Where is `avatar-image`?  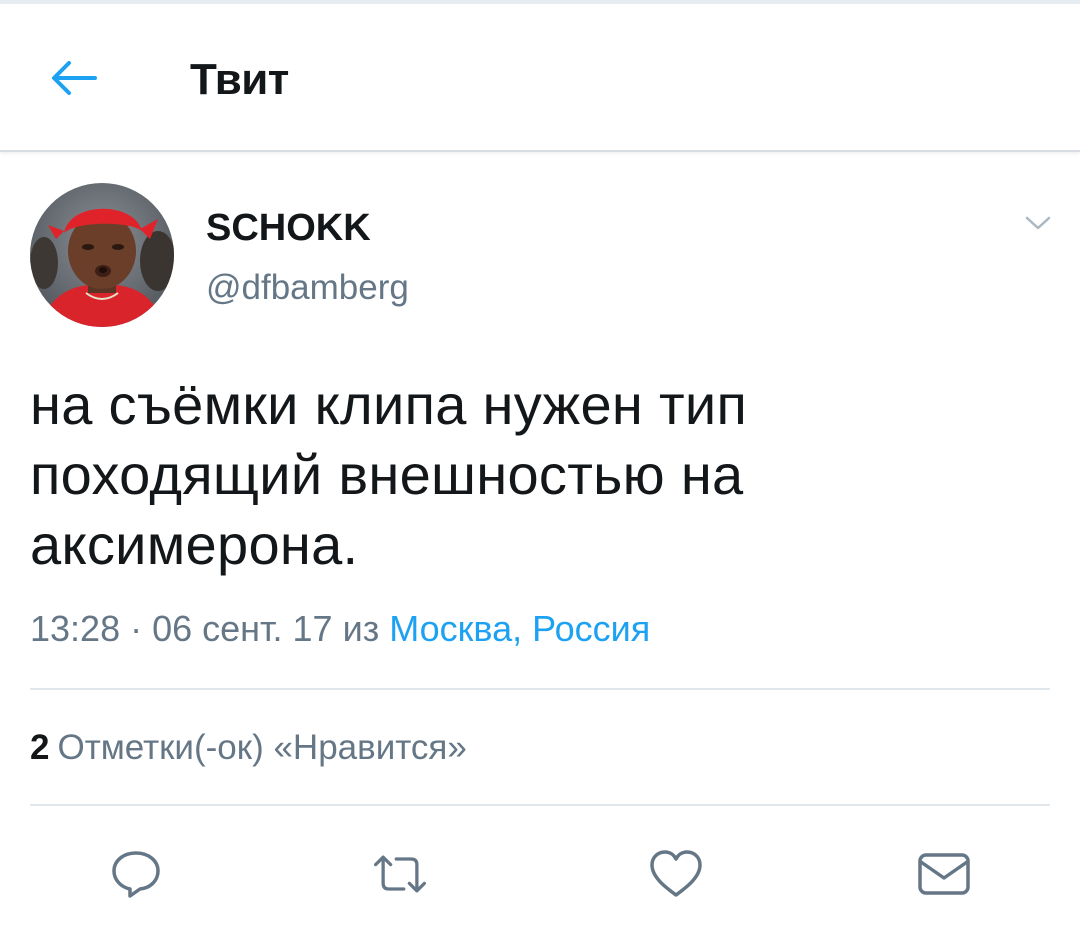
avatar-image is located at coordinates (102, 255).